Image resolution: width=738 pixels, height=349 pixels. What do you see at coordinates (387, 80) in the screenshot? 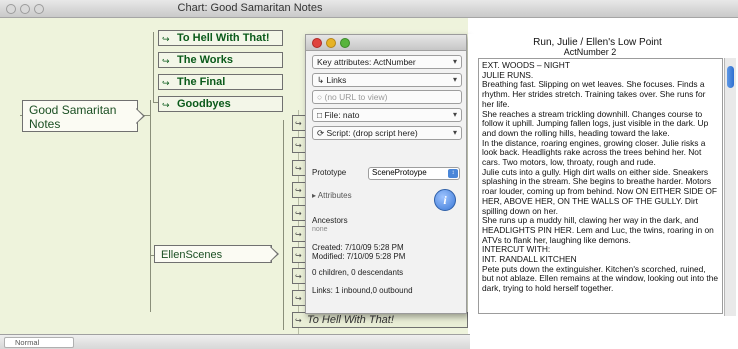
I see `links-popup: ↳ Links ▾` at bounding box center [387, 80].